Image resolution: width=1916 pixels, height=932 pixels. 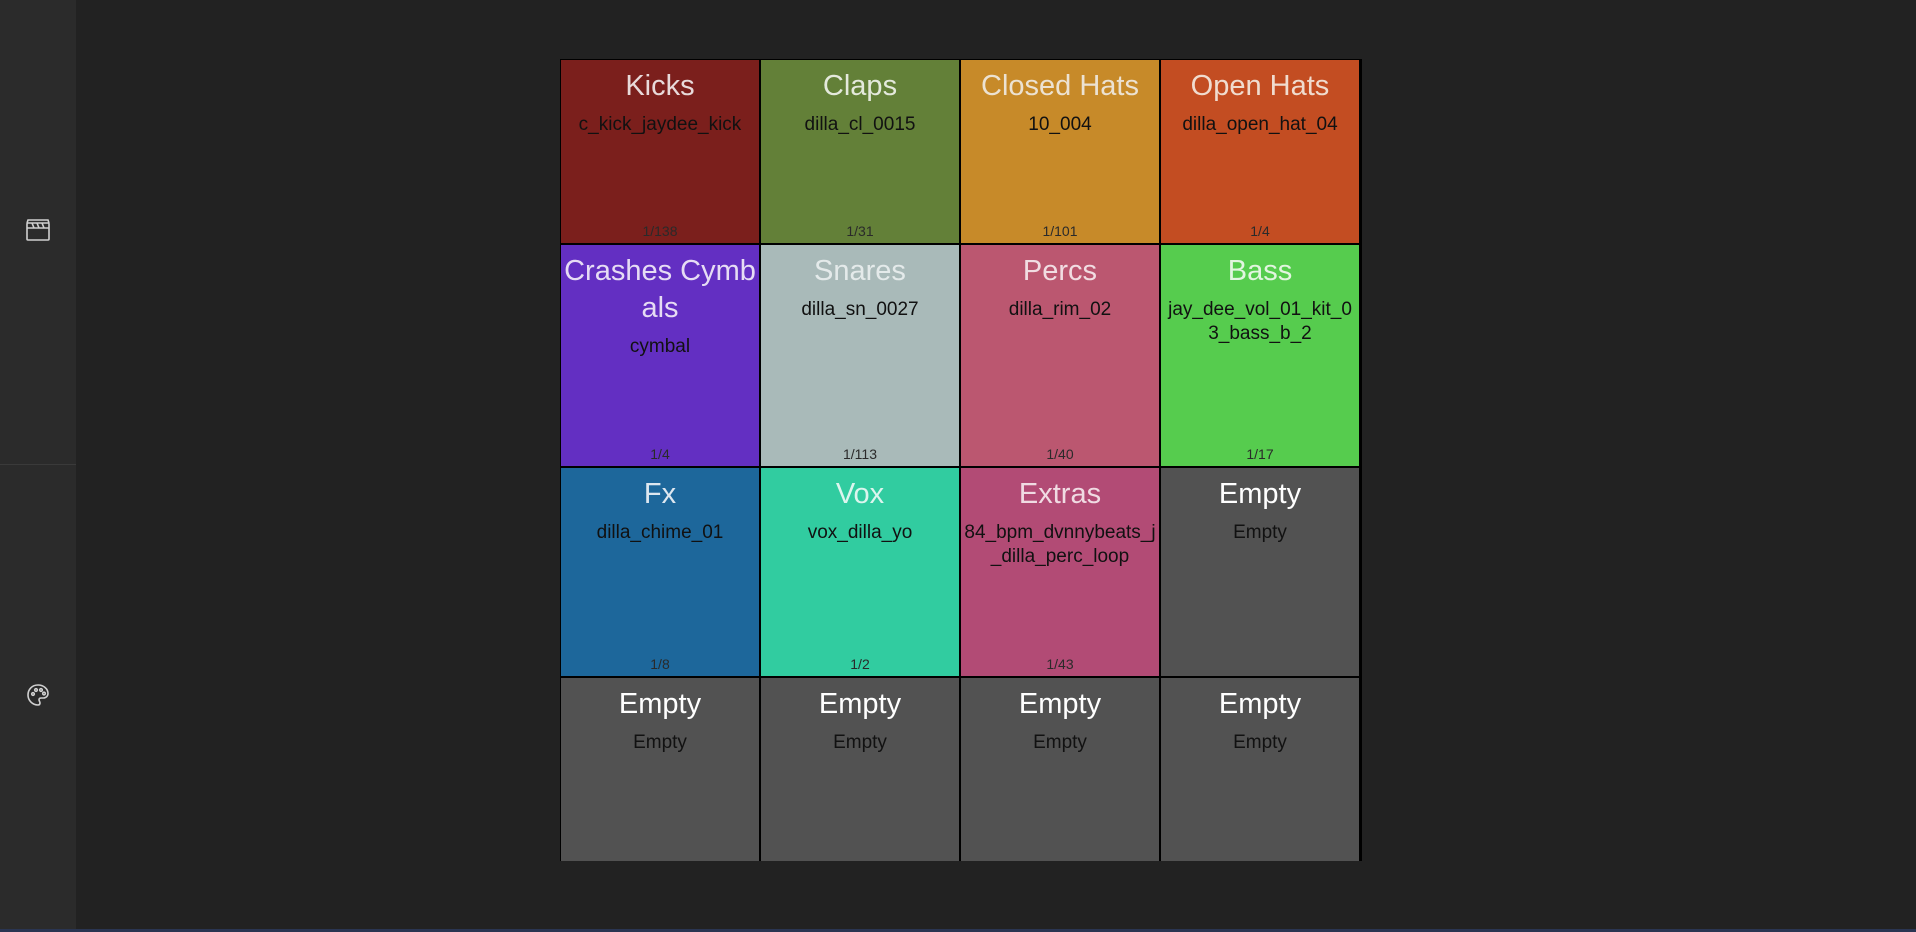 I want to click on pad-sample-count: 1/17, so click(x=1260, y=454).